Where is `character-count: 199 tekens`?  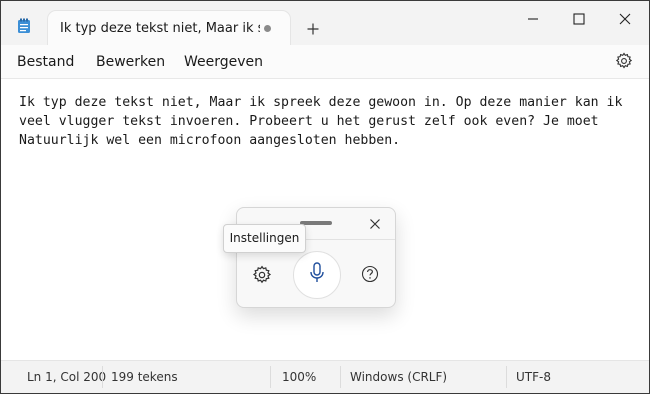
character-count: 199 tekens is located at coordinates (144, 377).